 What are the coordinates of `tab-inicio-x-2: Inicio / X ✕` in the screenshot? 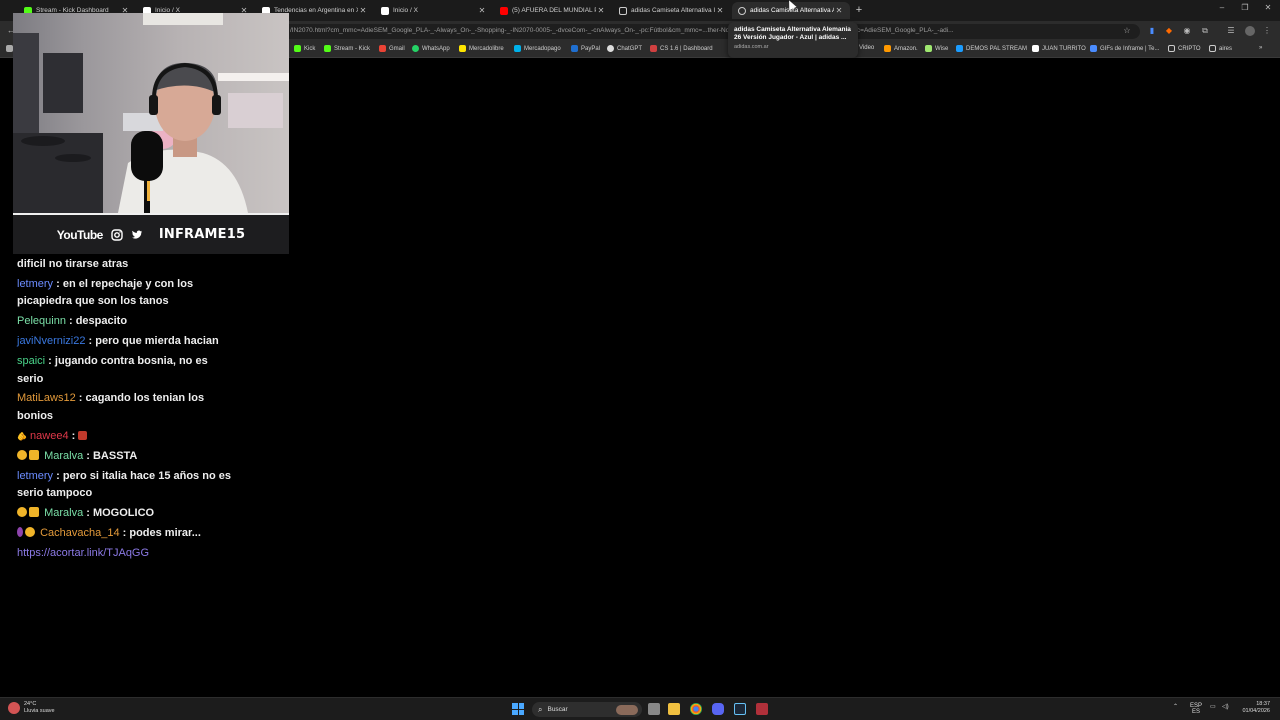 It's located at (434, 10).